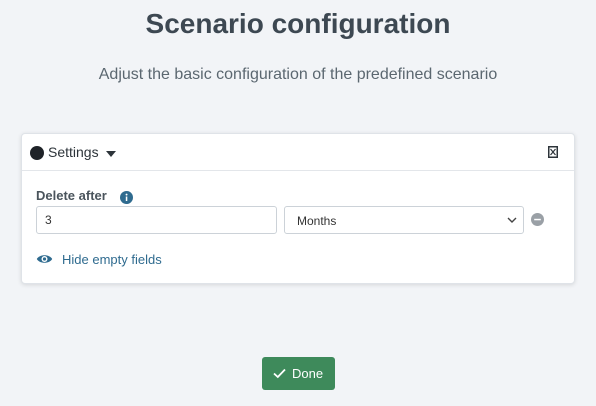 This screenshot has height=406, width=596. I want to click on check-icon, so click(279, 373).